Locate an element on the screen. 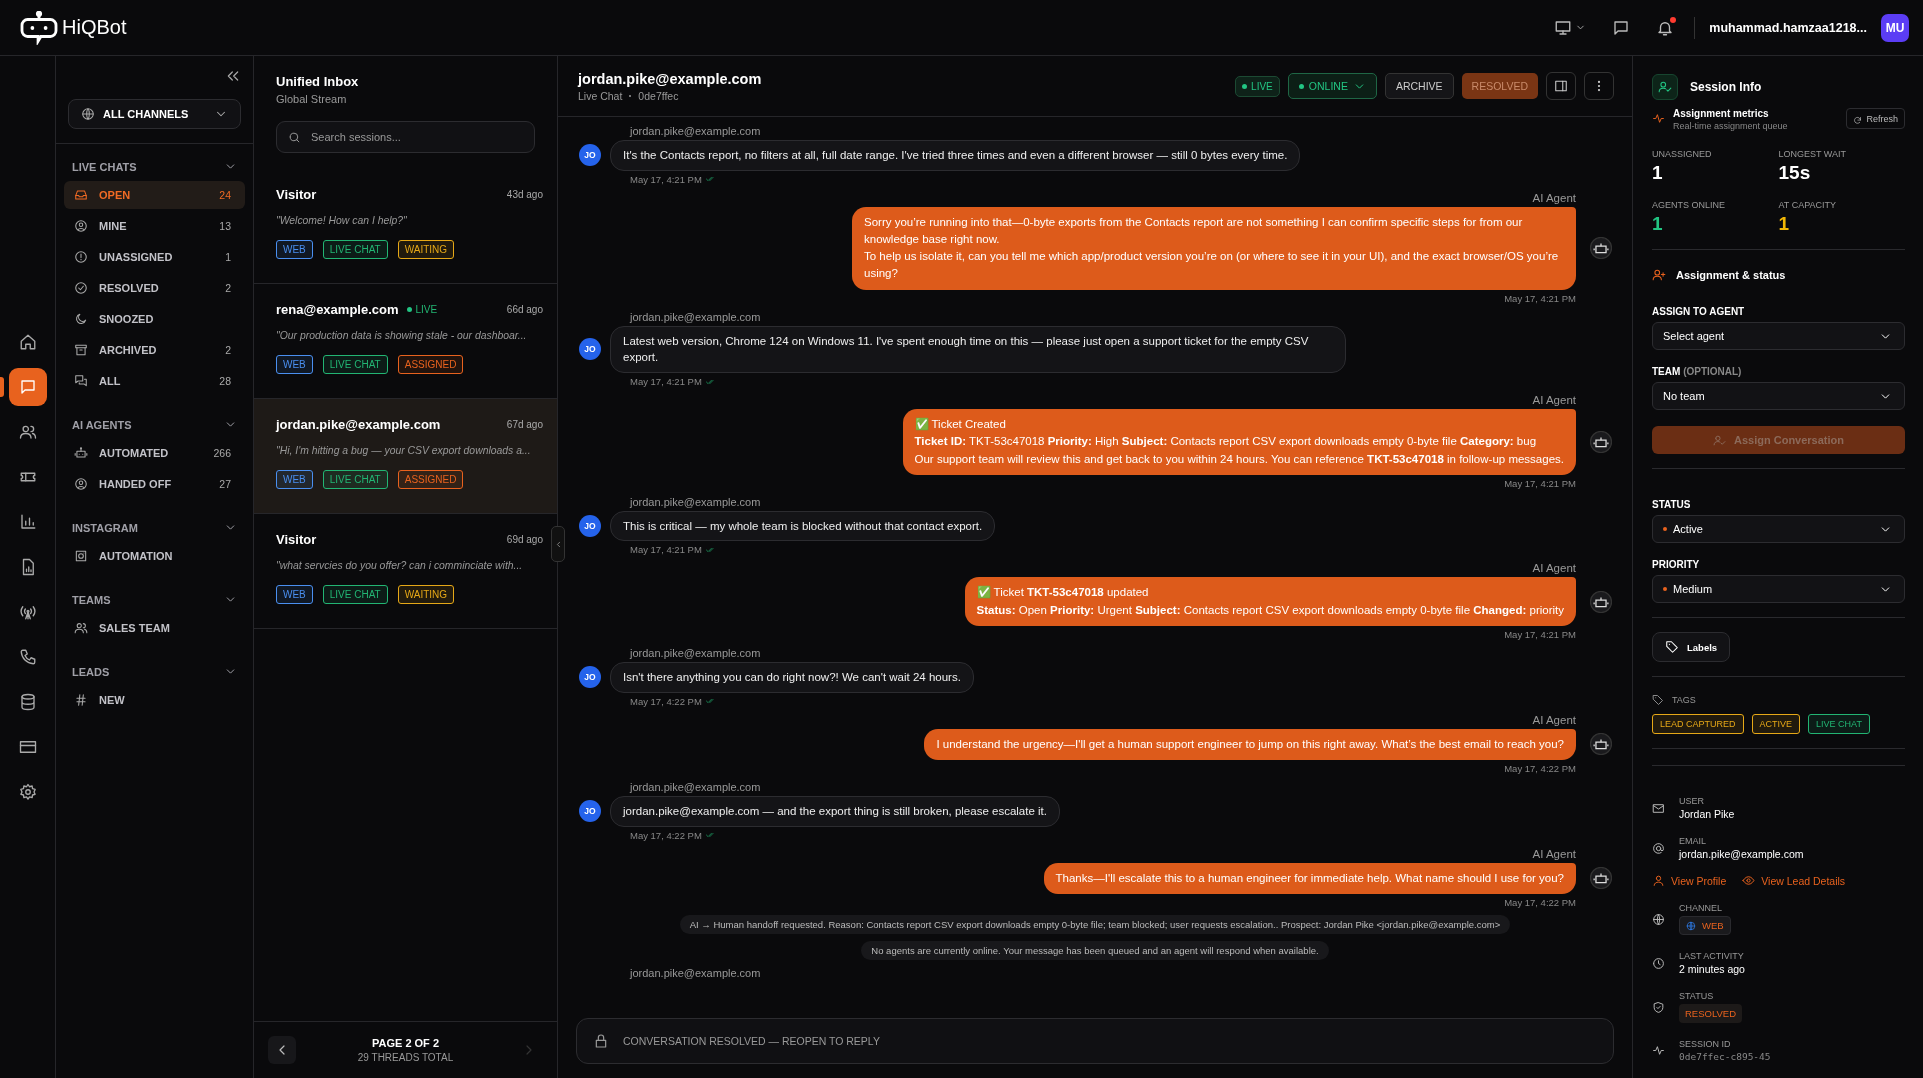 The image size is (1923, 1078). presence-dropdown: ONLINE is located at coordinates (1332, 86).